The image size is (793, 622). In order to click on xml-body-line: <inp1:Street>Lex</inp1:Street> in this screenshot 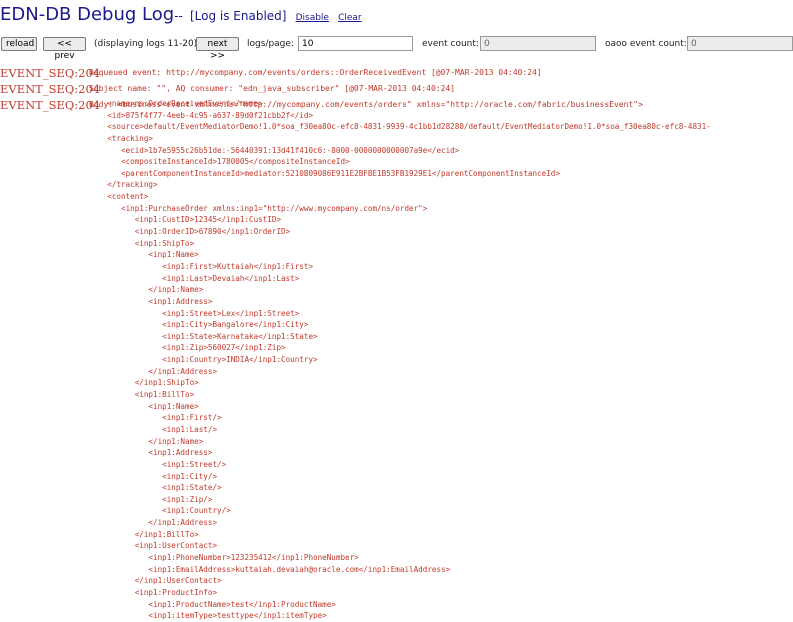, I will do `click(194, 313)`.